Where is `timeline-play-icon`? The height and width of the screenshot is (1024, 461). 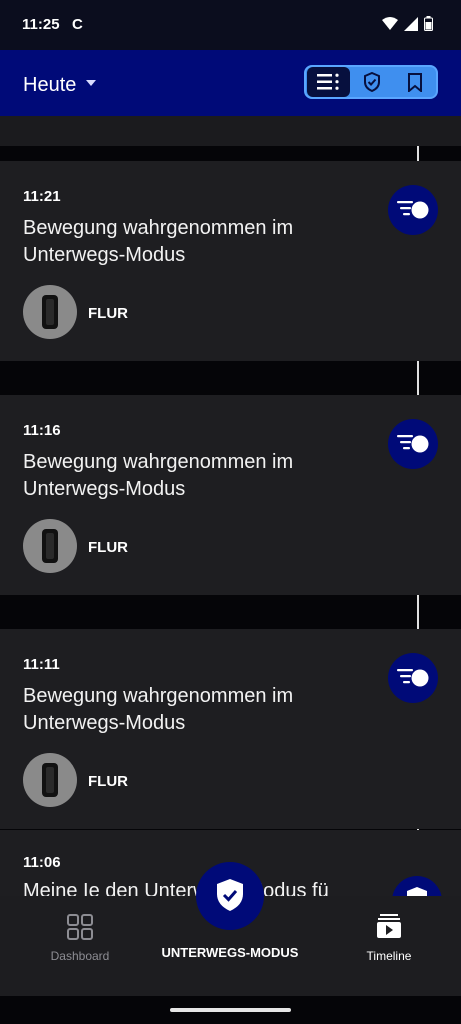
timeline-play-icon is located at coordinates (389, 926).